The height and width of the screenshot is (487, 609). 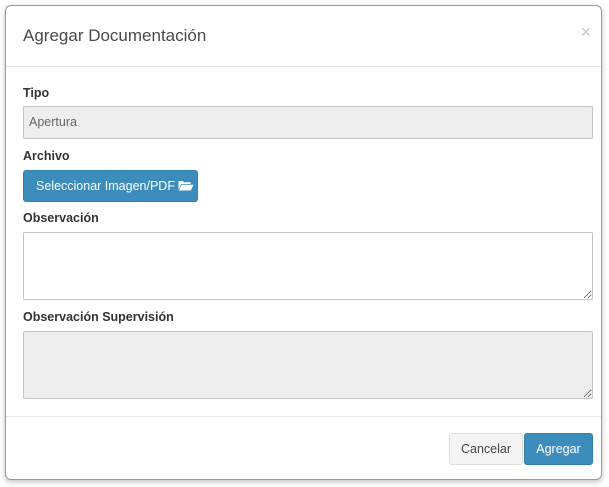 I want to click on tipo-field: Apertura, so click(x=308, y=122).